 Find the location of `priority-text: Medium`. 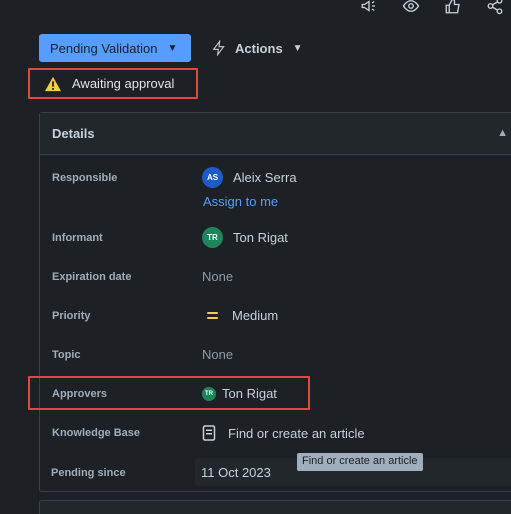

priority-text: Medium is located at coordinates (255, 315).